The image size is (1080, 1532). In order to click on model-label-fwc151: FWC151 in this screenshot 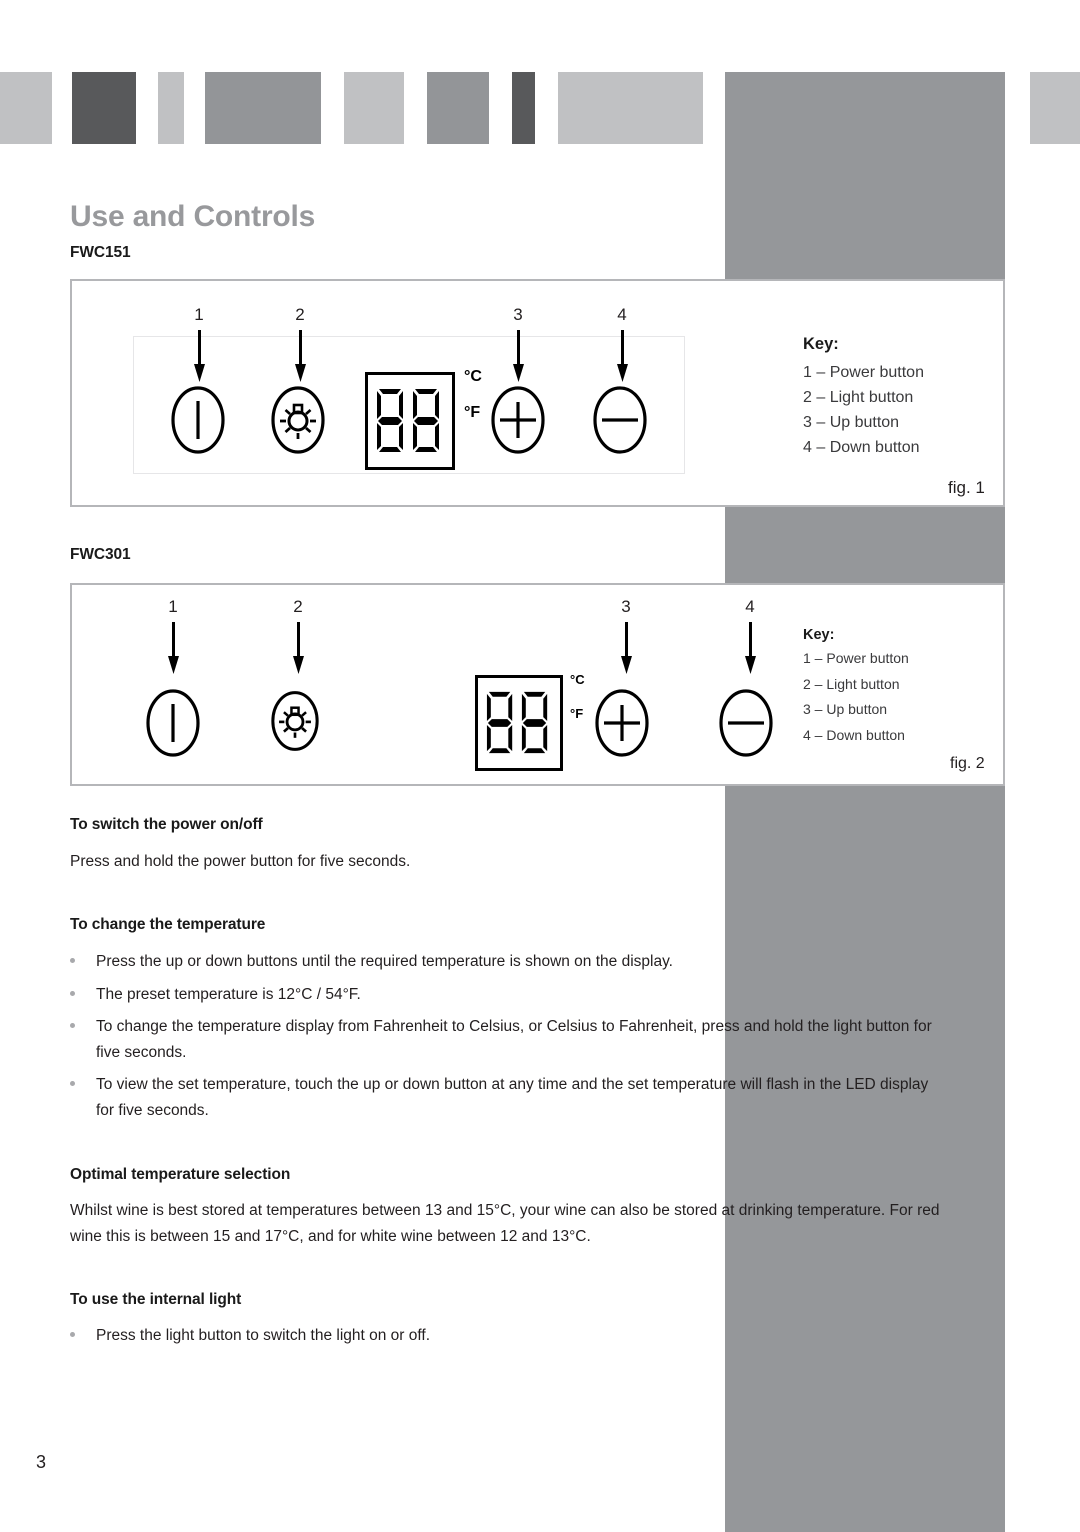, I will do `click(100, 252)`.